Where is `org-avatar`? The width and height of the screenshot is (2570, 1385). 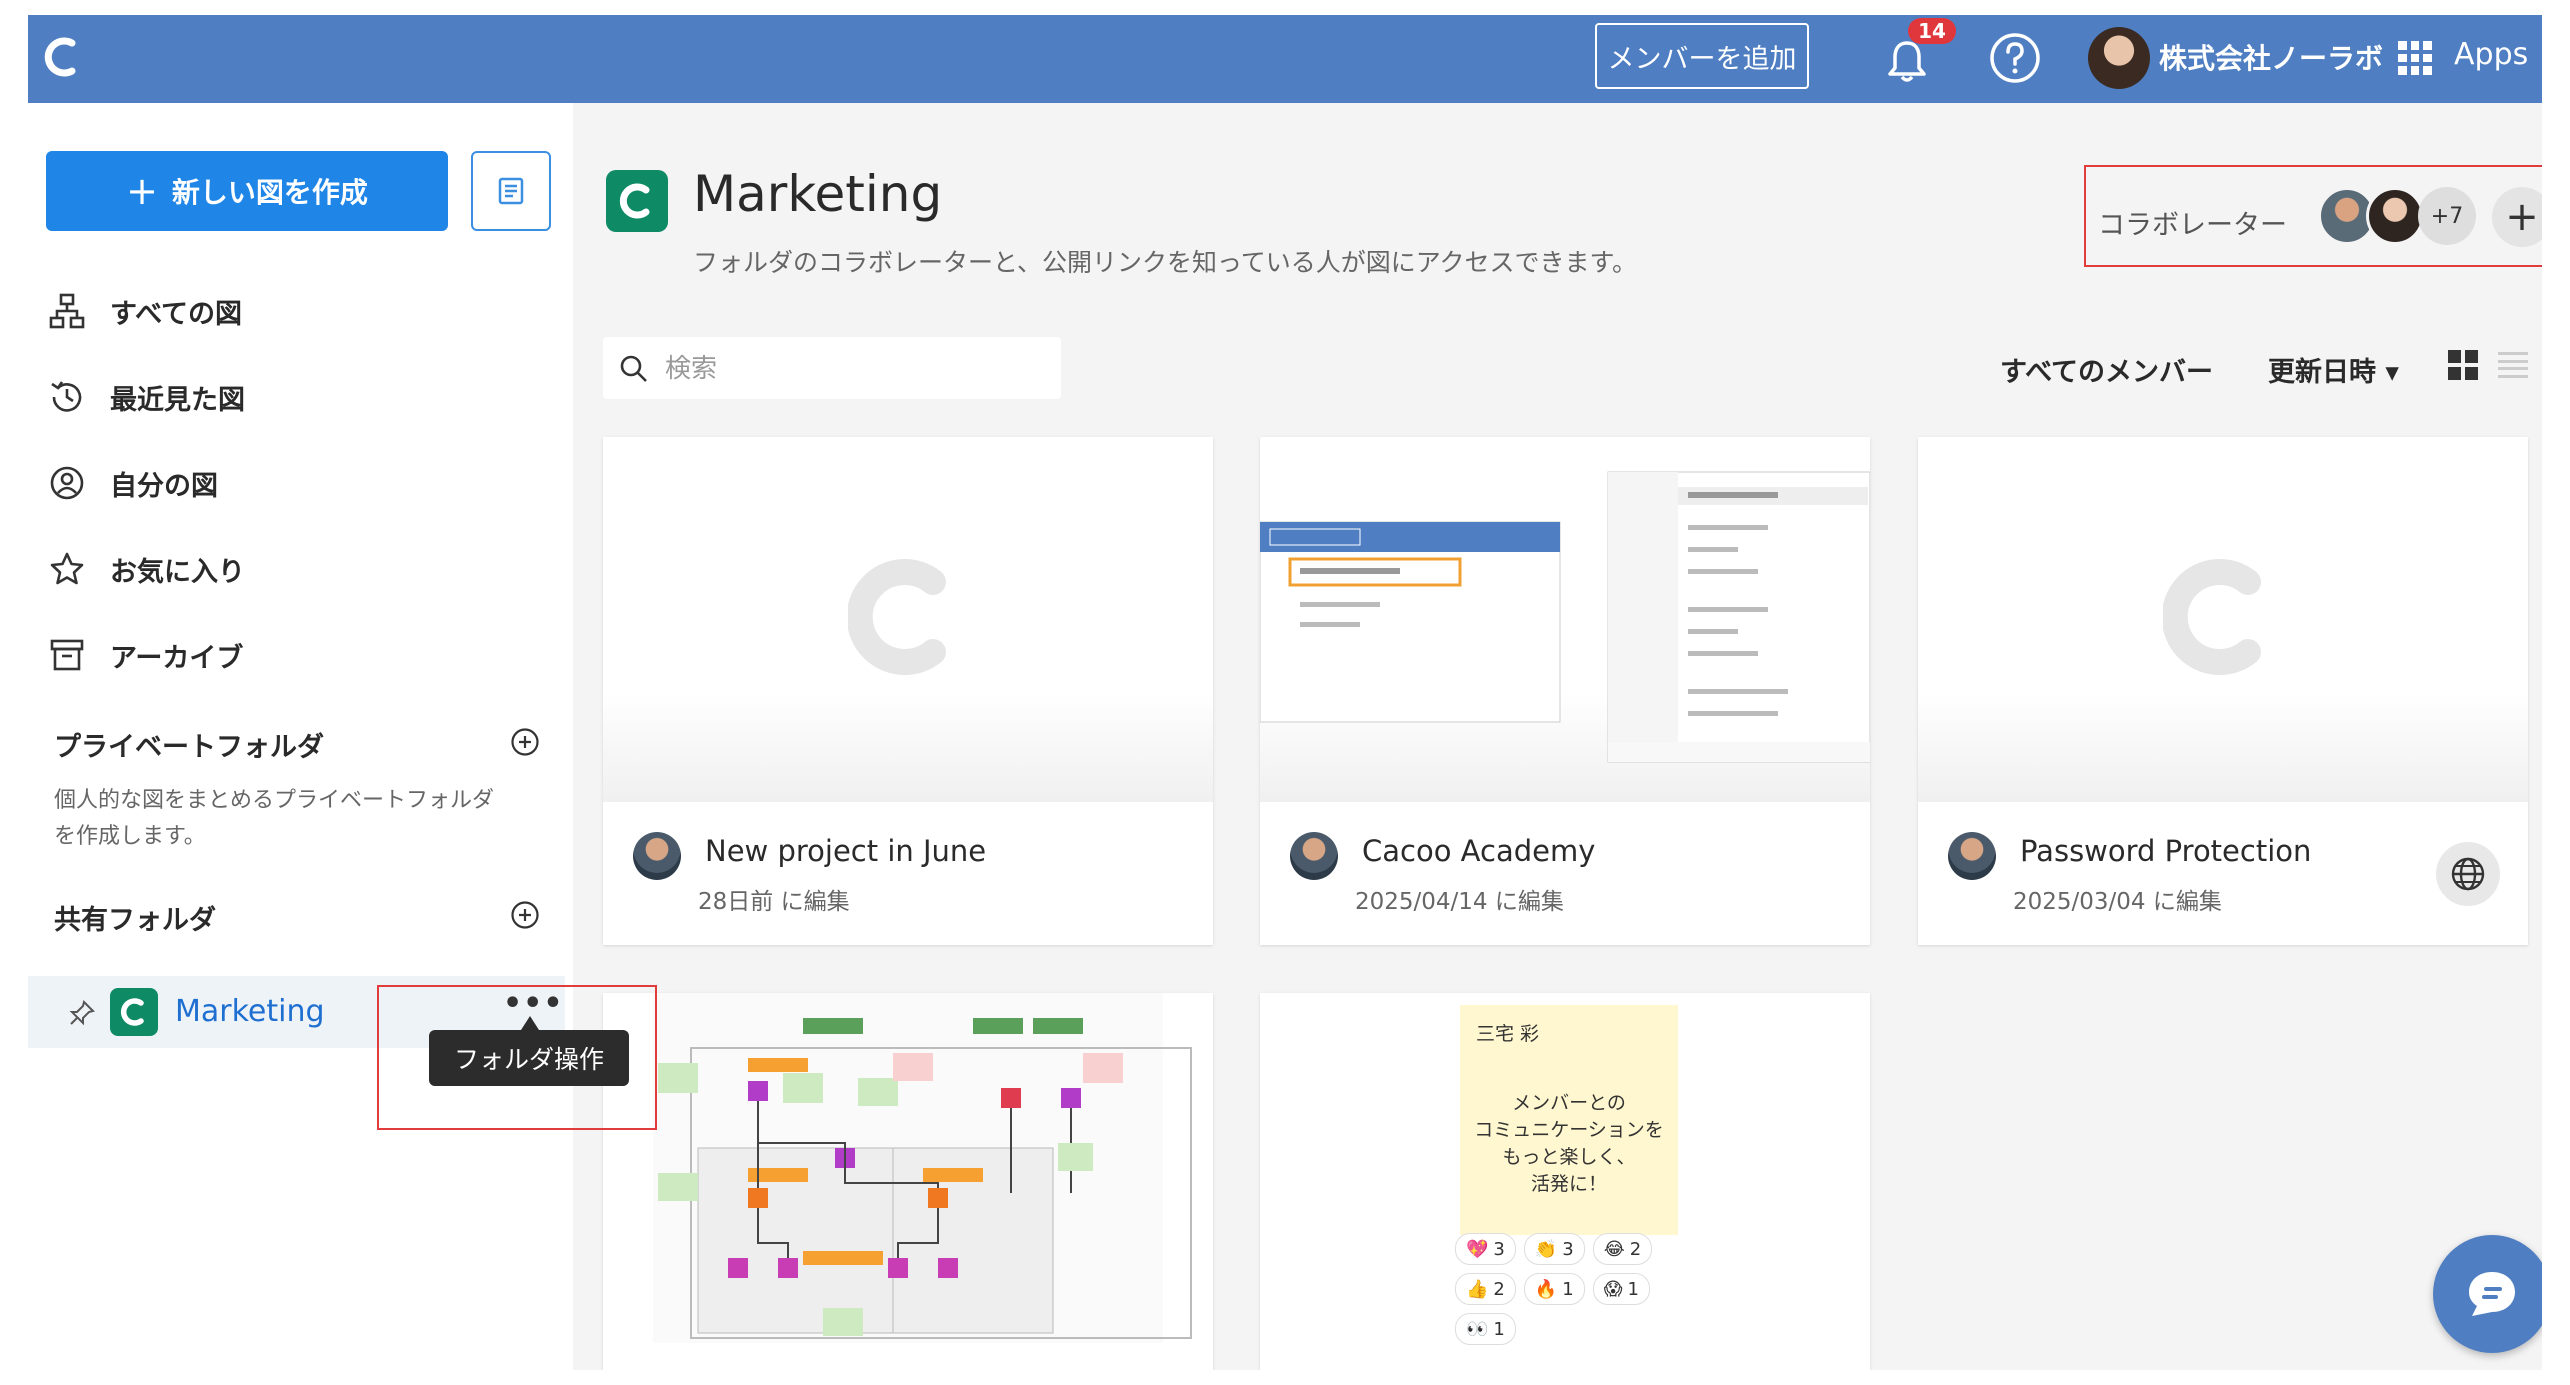 org-avatar is located at coordinates (2119, 58).